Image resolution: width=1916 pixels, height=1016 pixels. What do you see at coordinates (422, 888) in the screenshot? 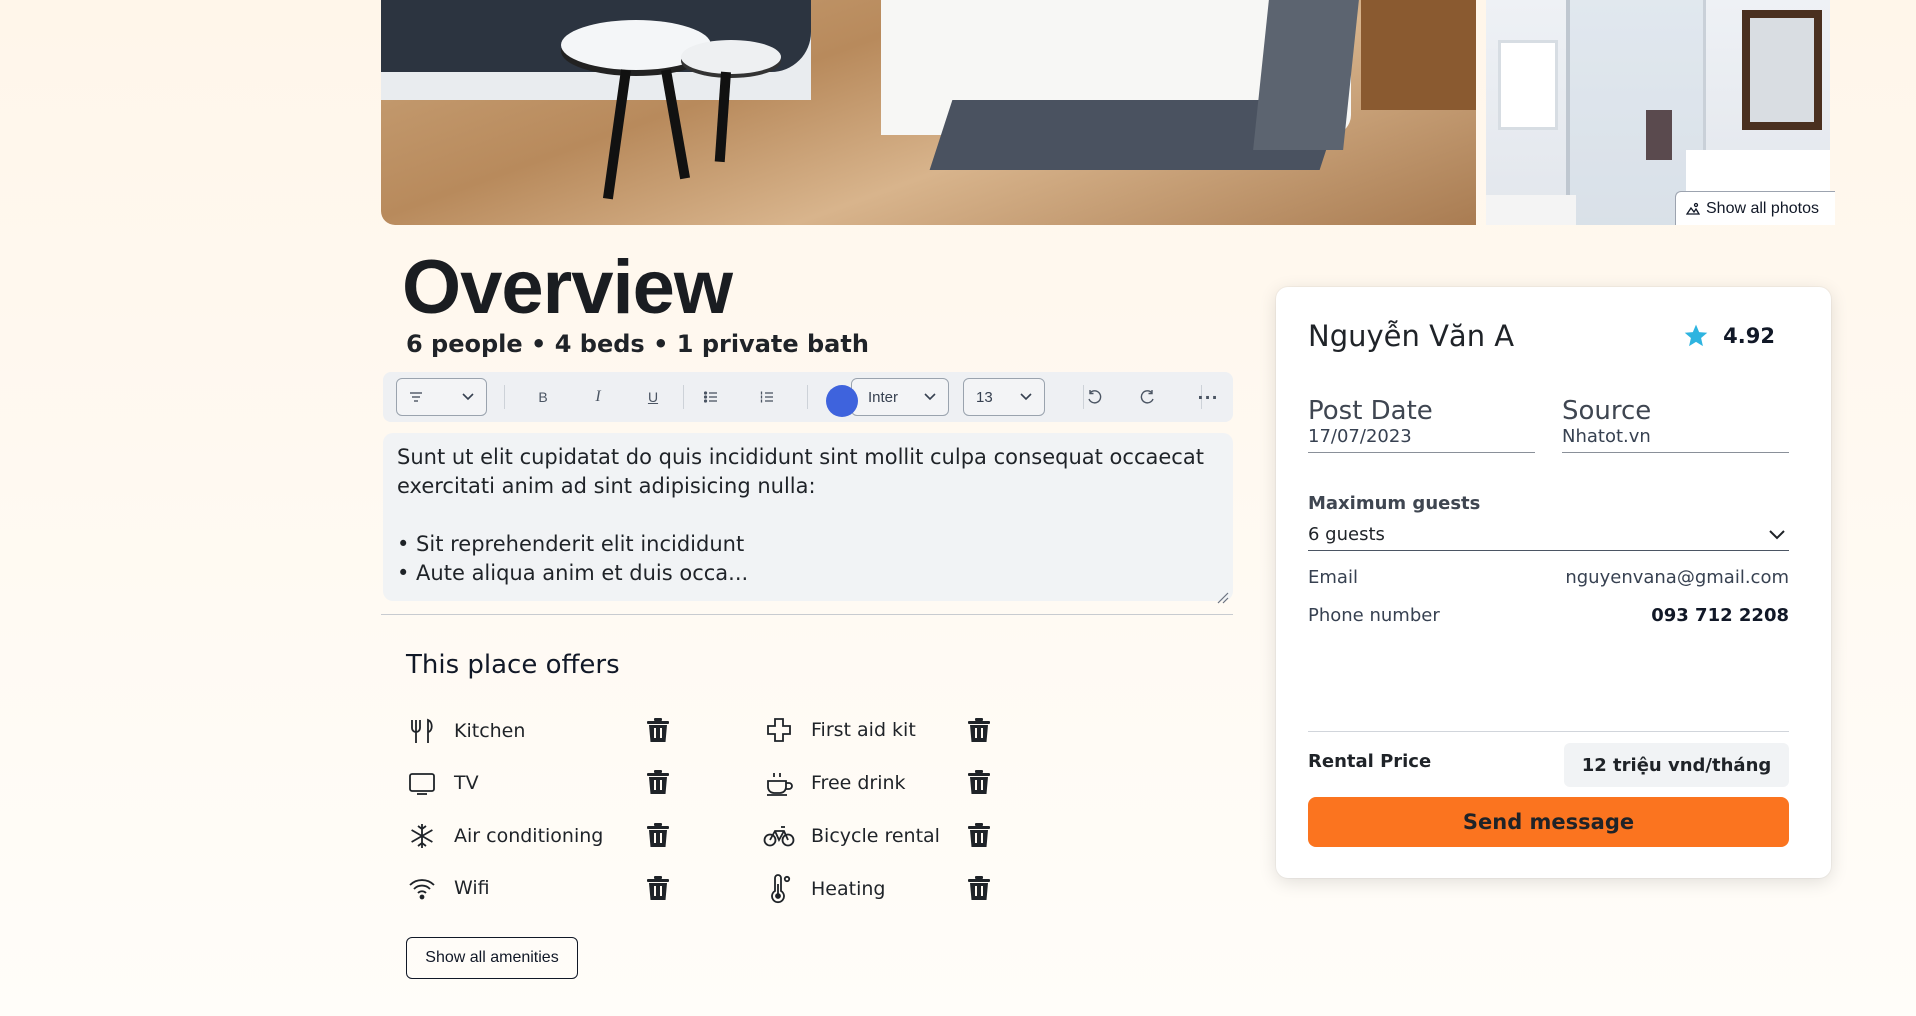
I see `wifi-icon` at bounding box center [422, 888].